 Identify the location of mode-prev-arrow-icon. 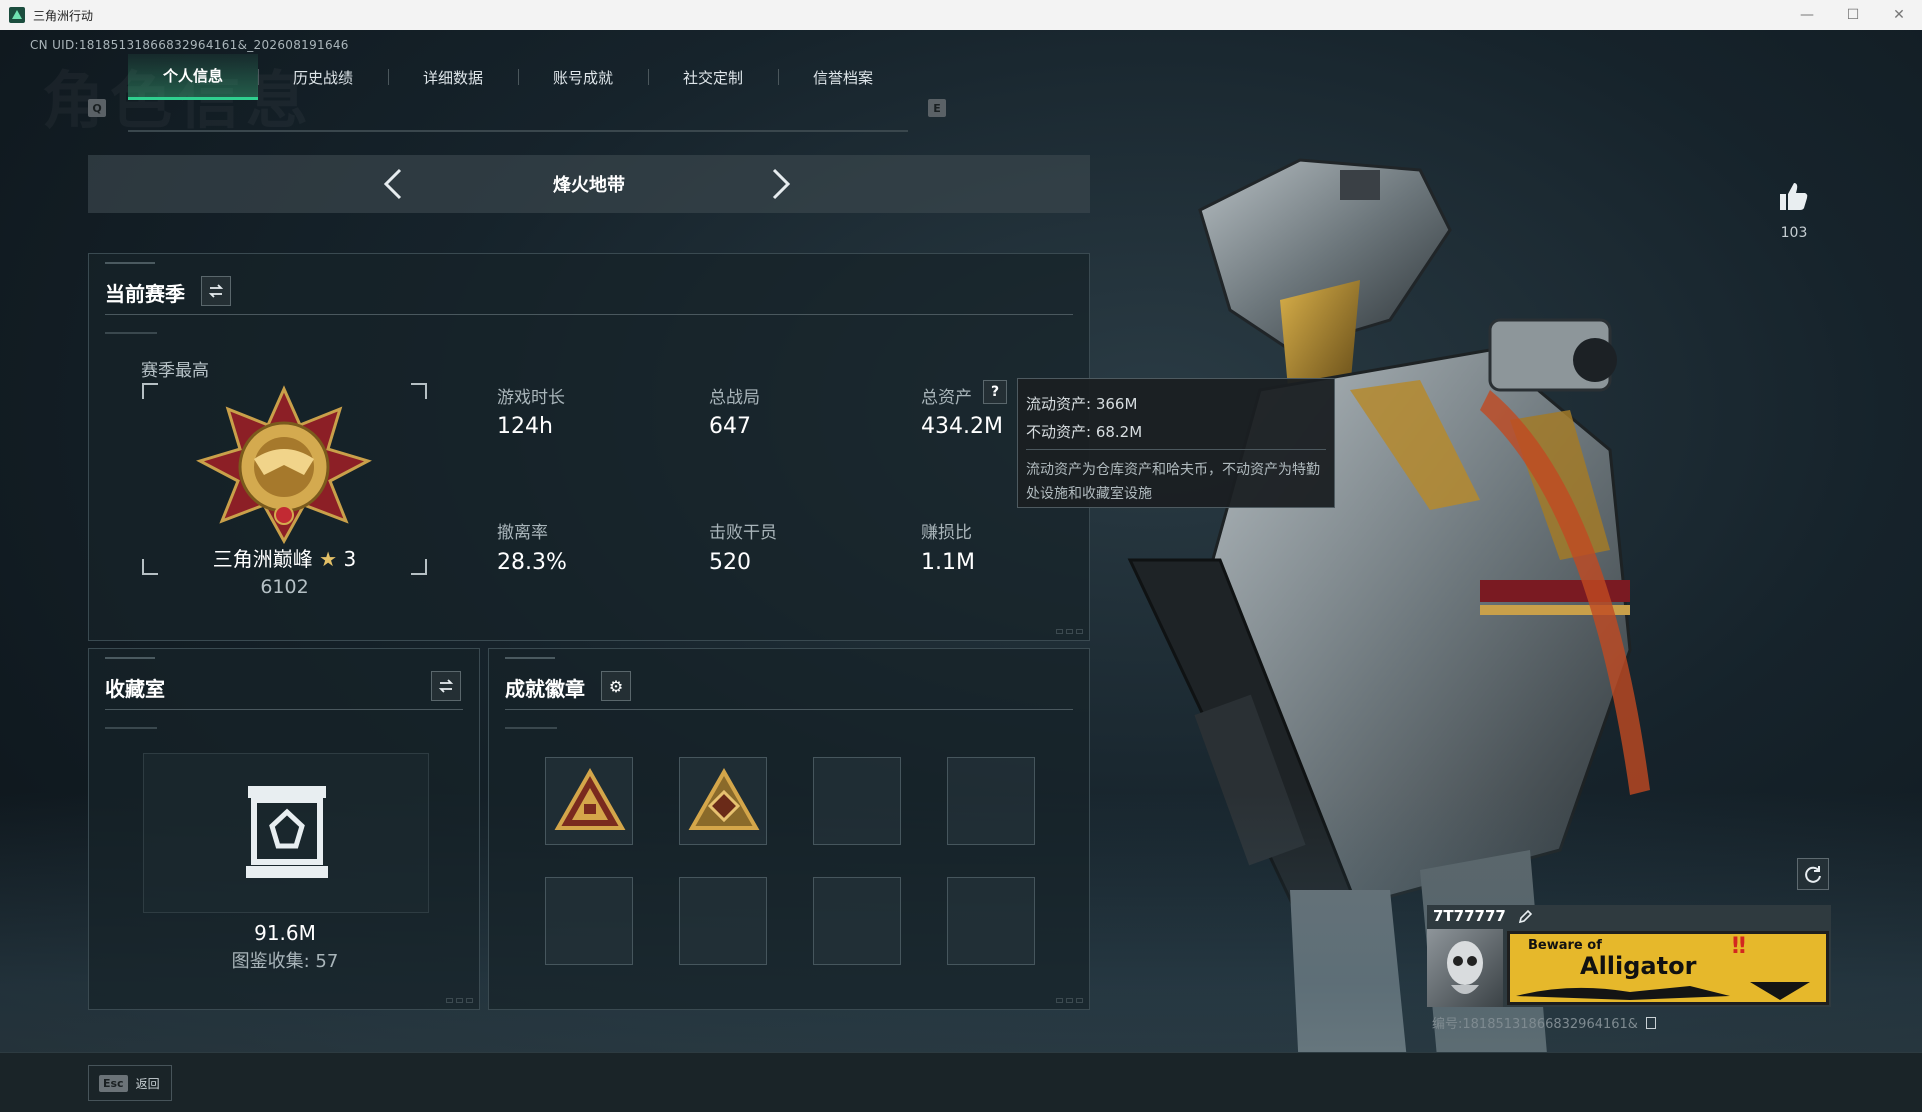
(393, 184).